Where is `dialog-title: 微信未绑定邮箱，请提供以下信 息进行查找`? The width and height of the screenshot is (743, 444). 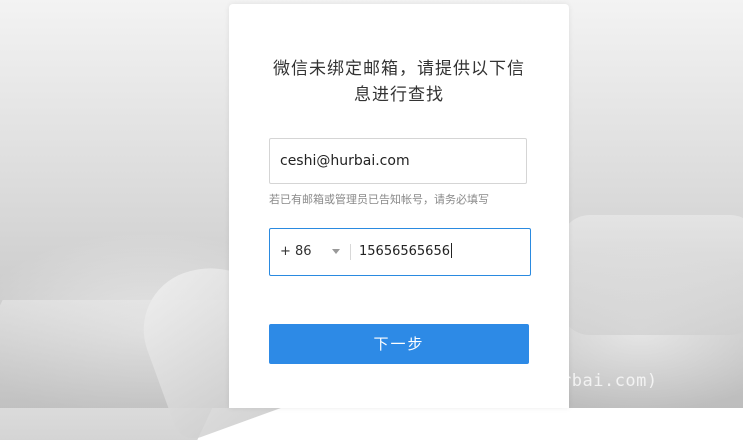 dialog-title: 微信未绑定邮箱，请提供以下信 息进行查找 is located at coordinates (399, 82).